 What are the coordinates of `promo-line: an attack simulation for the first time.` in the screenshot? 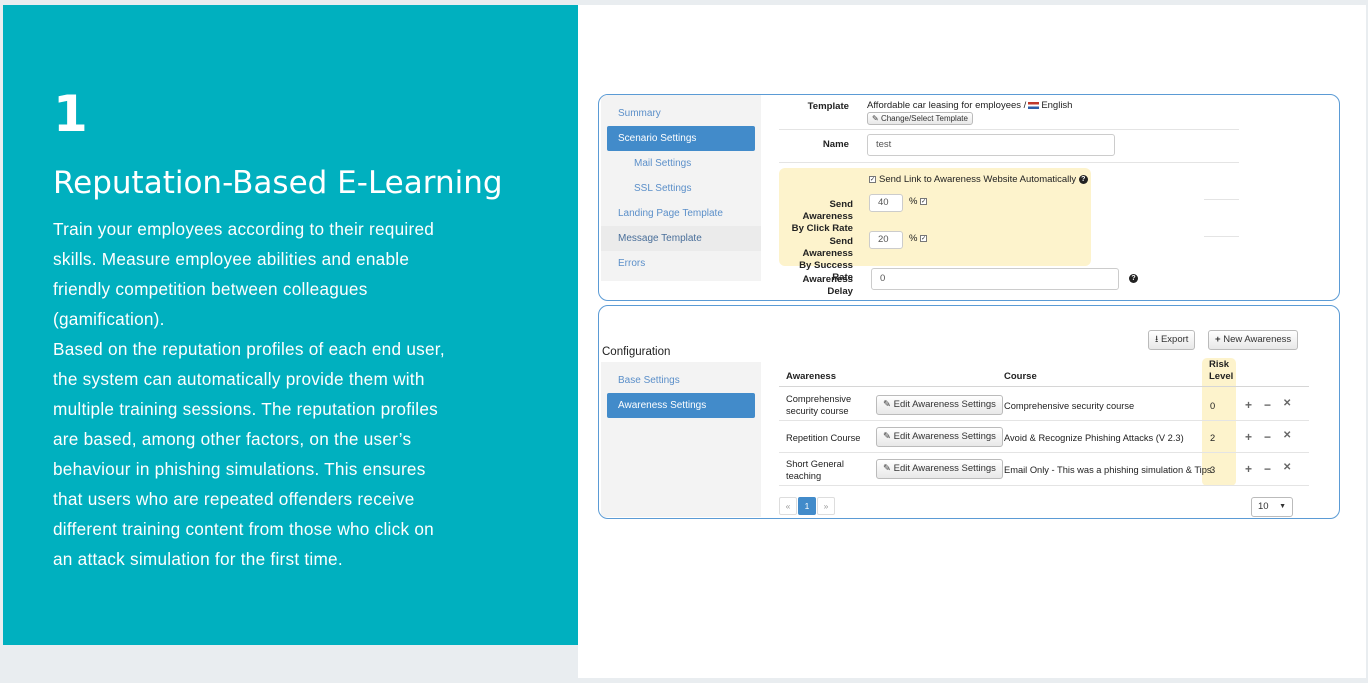 It's located at (198, 559).